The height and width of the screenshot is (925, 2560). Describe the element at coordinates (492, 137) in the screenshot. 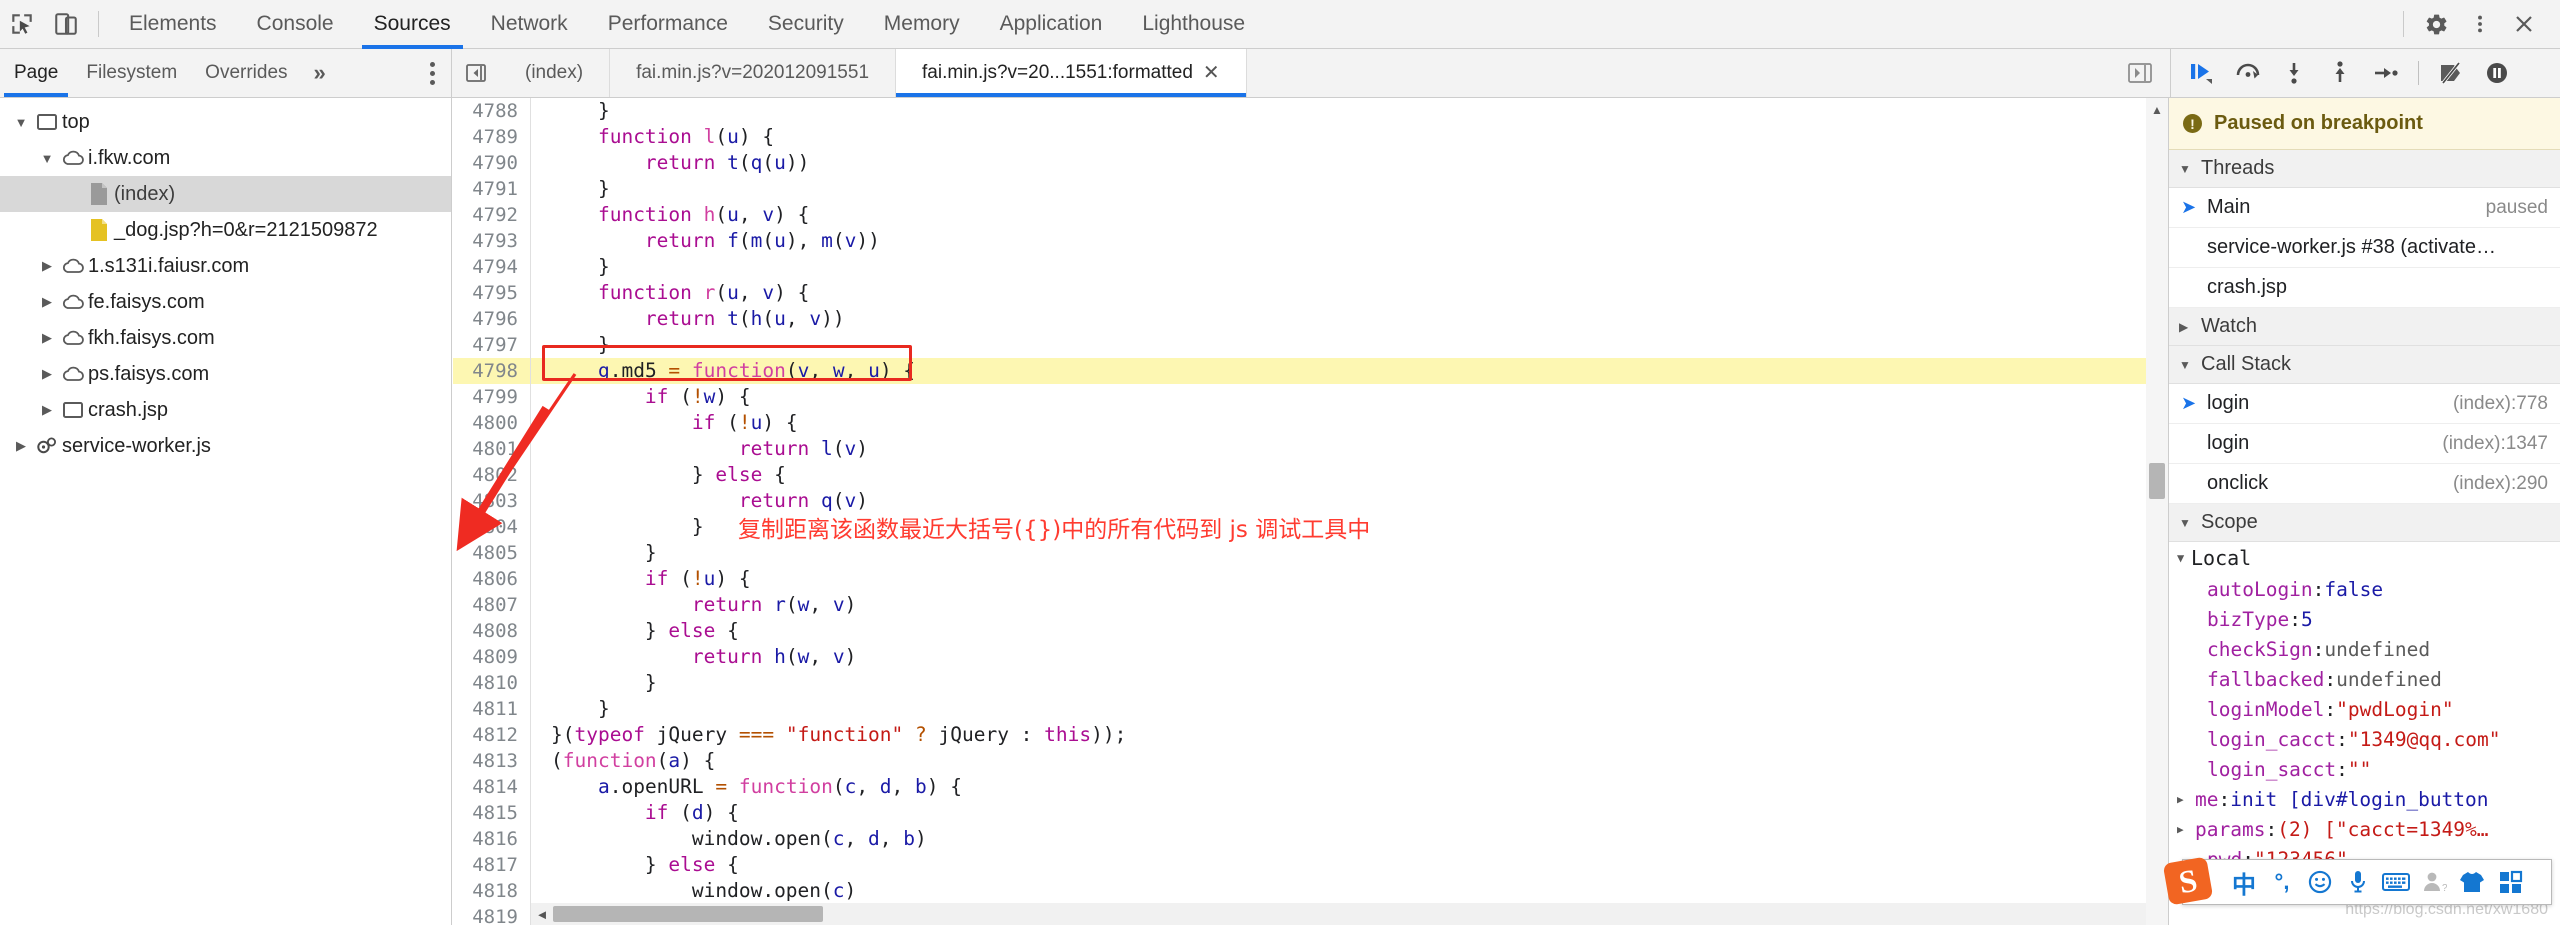

I see `line-number: 4789` at that location.